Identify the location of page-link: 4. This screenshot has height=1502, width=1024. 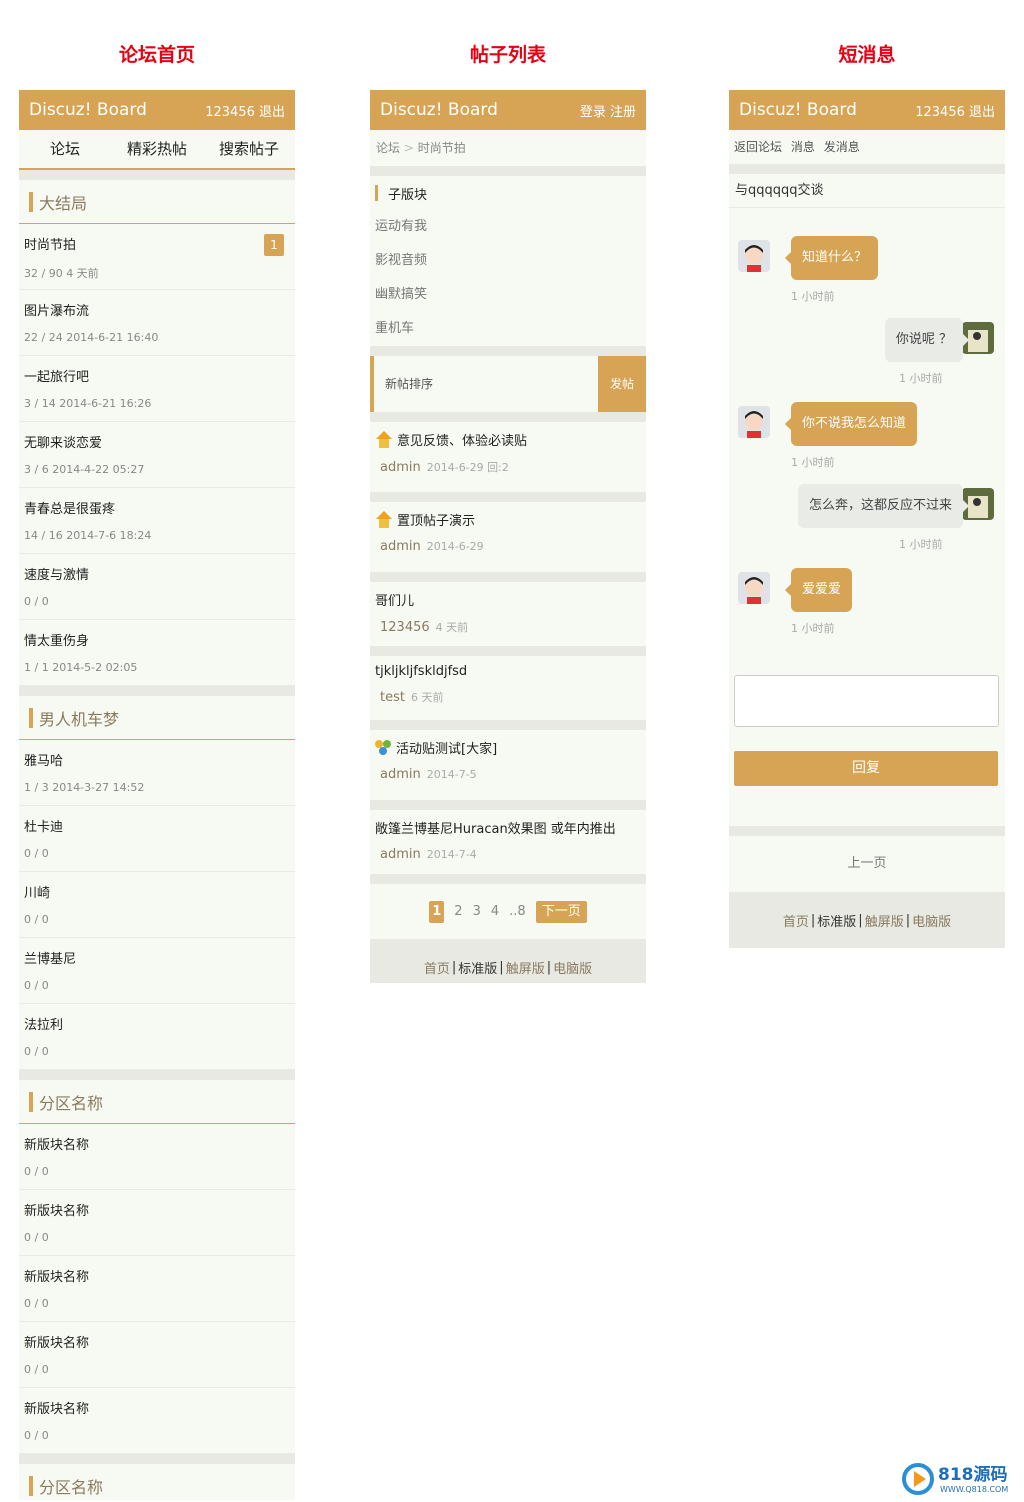
(495, 911).